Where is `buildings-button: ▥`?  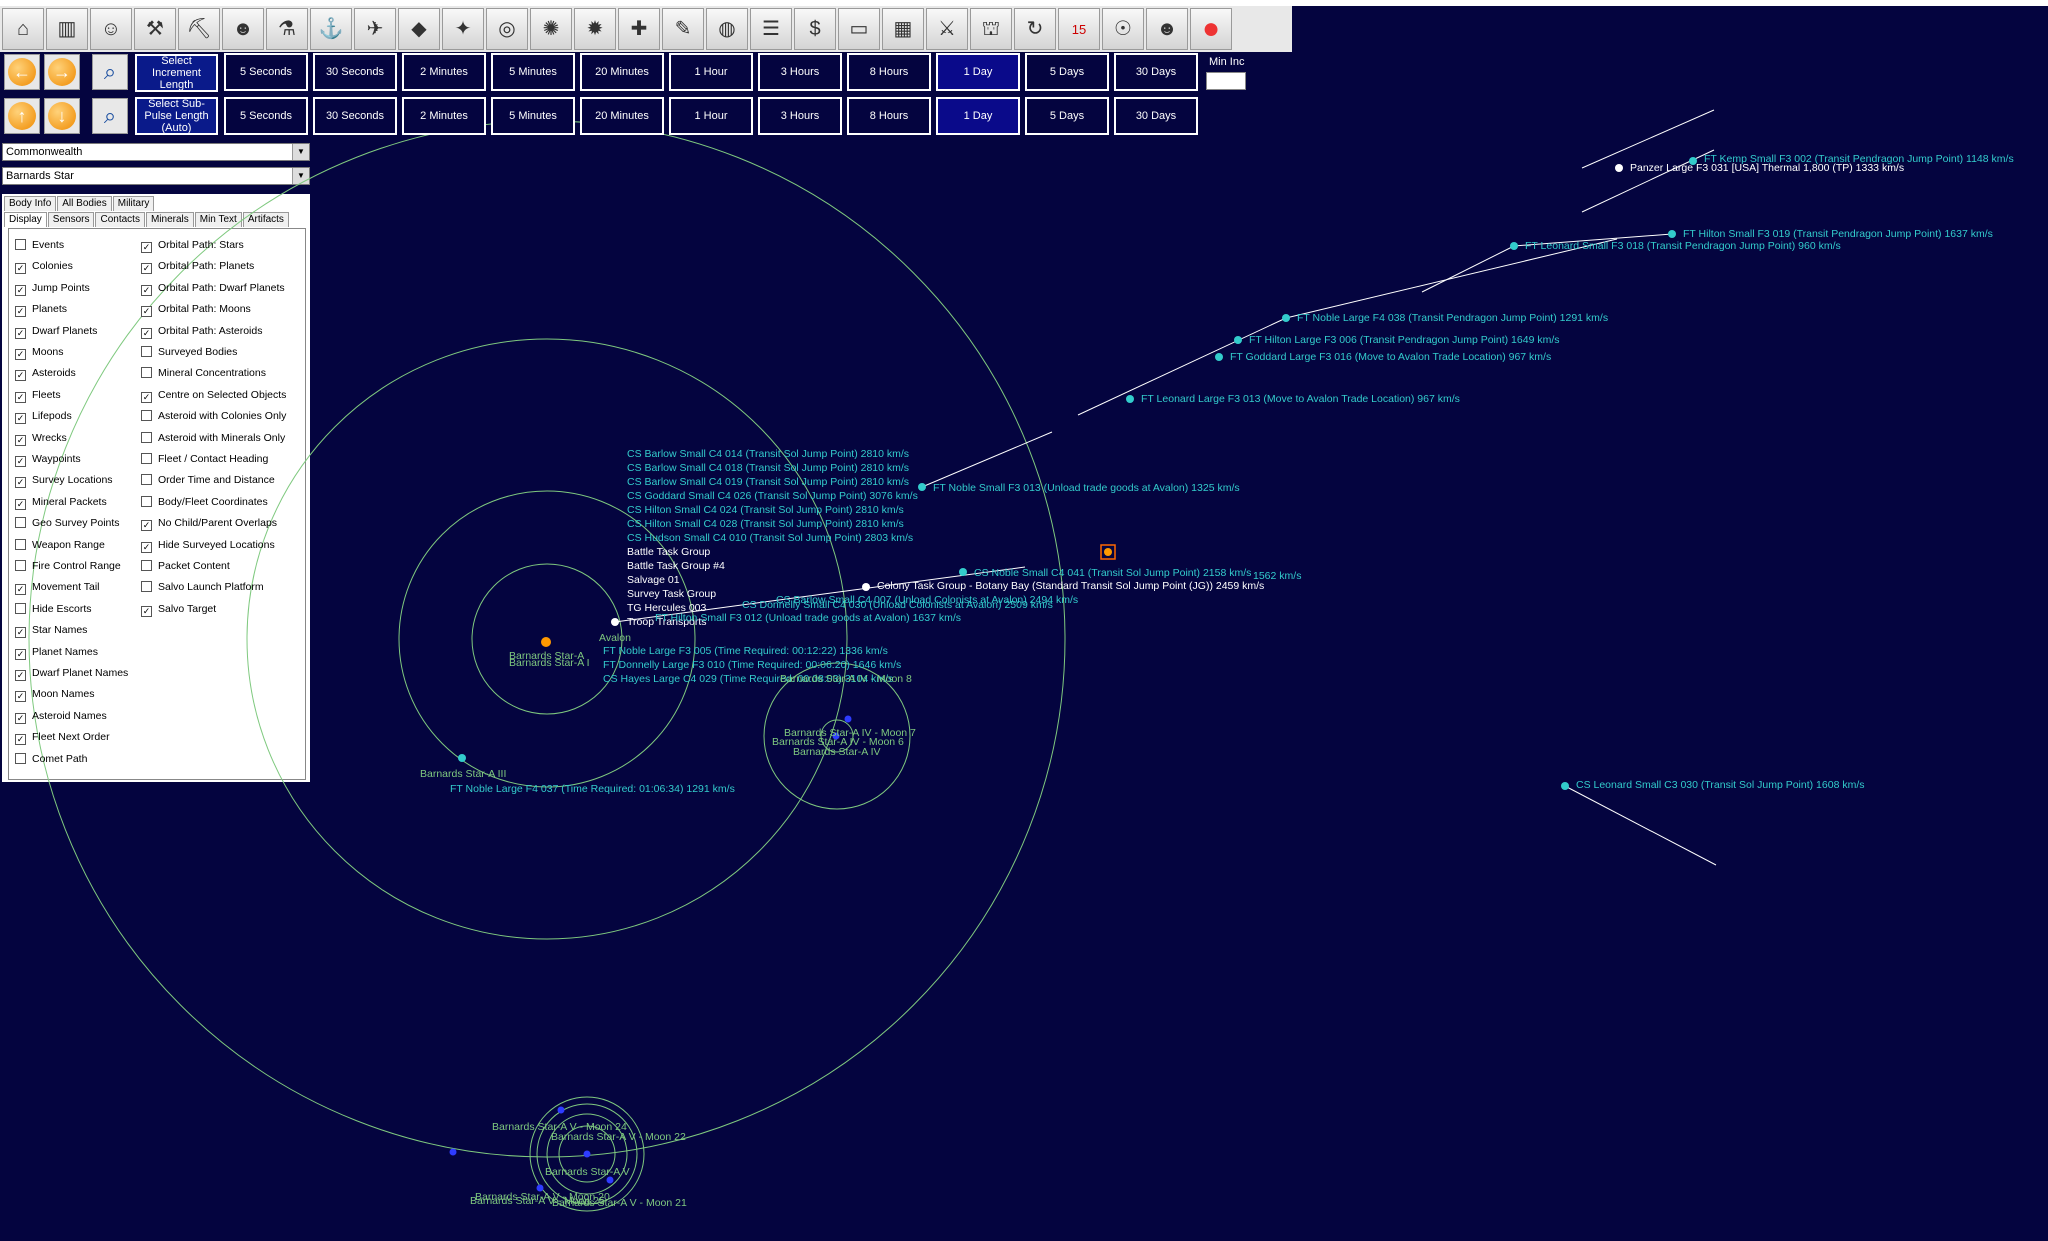 buildings-button: ▥ is located at coordinates (67, 29).